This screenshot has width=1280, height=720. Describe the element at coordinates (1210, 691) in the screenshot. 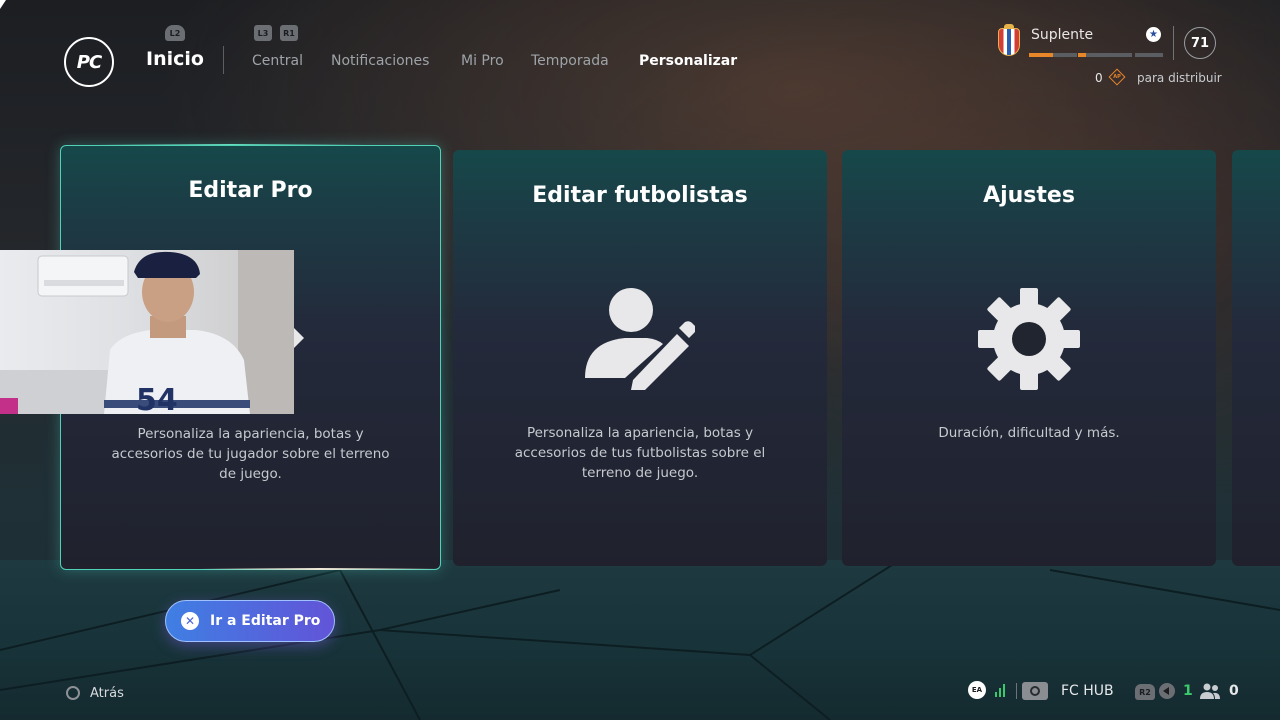

I see `party-members-icon` at that location.